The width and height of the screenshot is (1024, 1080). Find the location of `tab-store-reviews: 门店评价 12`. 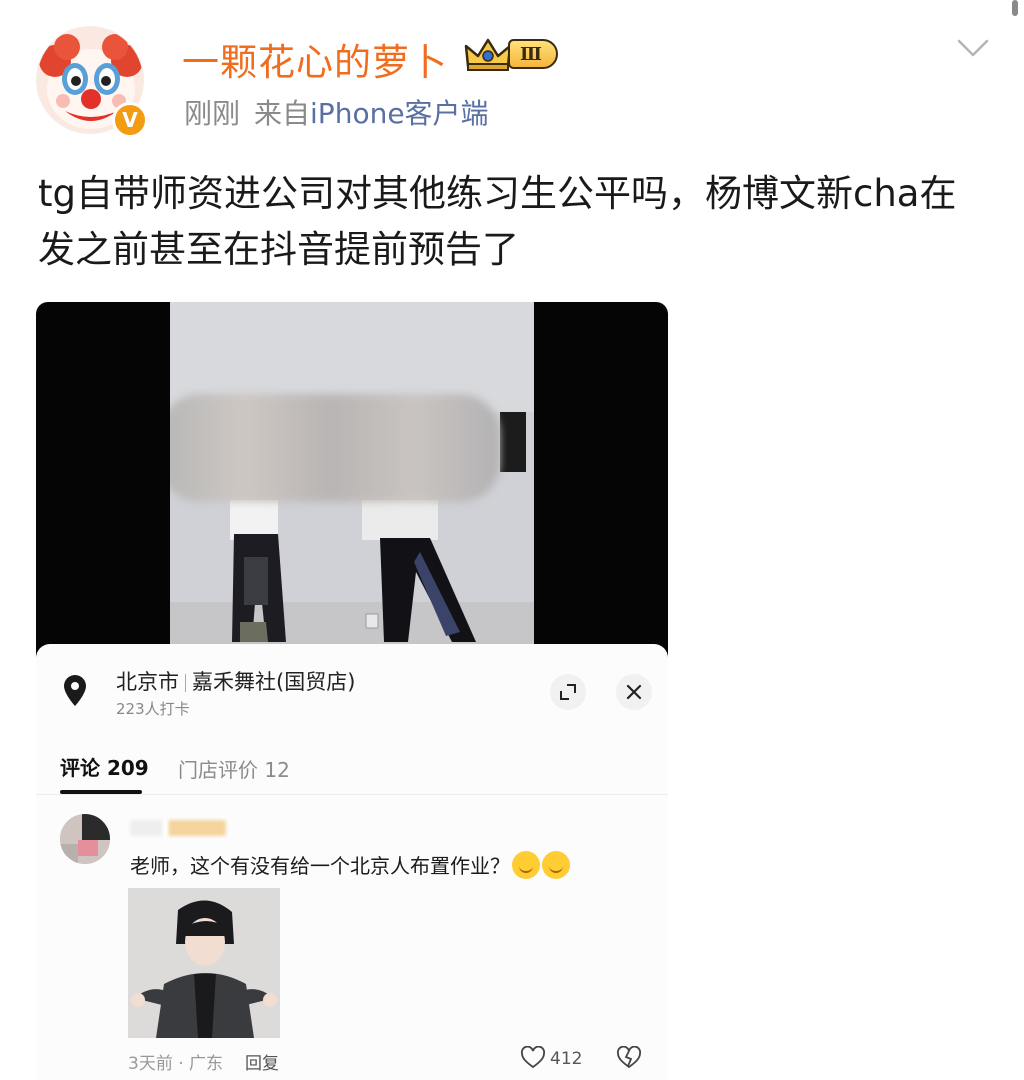

tab-store-reviews: 门店评价 12 is located at coordinates (234, 768).